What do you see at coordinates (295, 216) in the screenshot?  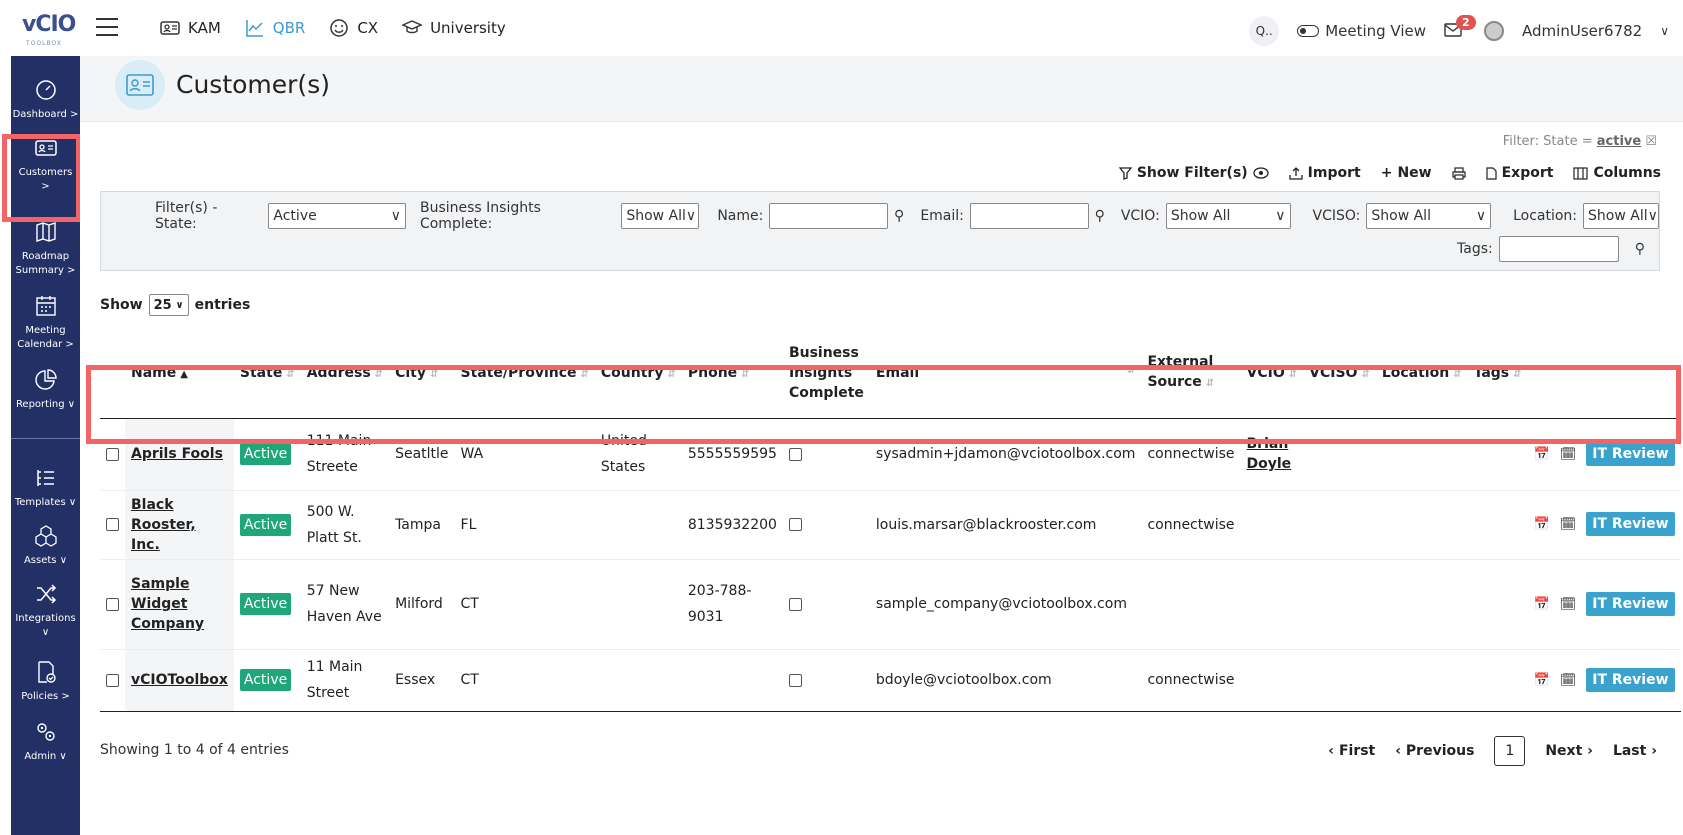 I see `state-filter-value: Active` at bounding box center [295, 216].